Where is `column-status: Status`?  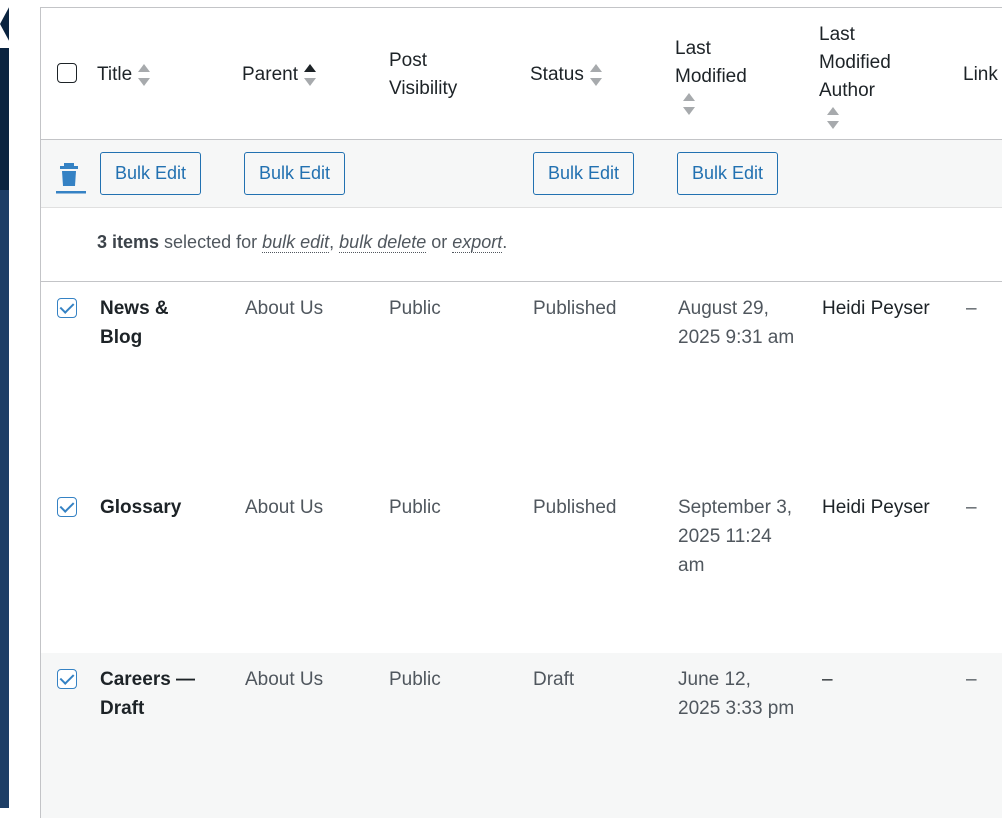
column-status: Status is located at coordinates (566, 75).